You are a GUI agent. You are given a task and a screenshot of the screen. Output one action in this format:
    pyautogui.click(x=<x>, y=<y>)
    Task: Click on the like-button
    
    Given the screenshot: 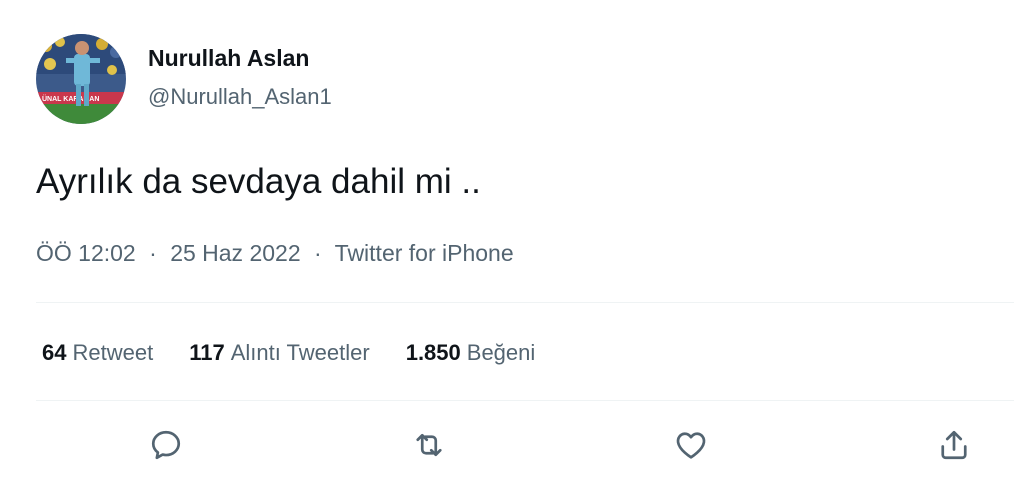 What is the action you would take?
    pyautogui.click(x=691, y=445)
    